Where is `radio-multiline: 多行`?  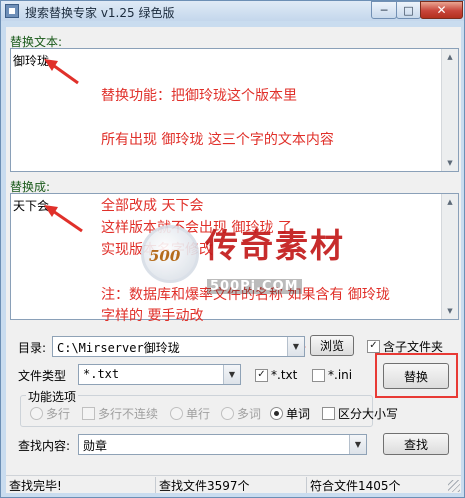
radio-multiline: 多行 is located at coordinates (50, 413).